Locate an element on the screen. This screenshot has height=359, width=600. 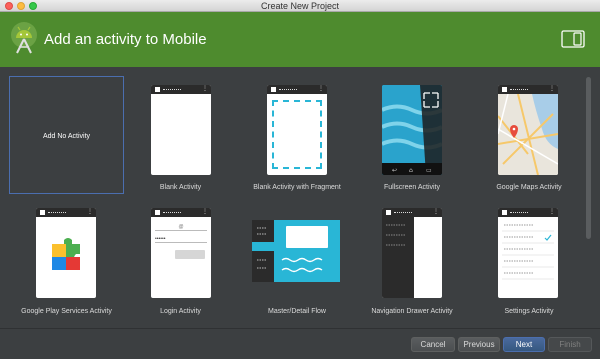
navigation-drawer-preview: ⋮ is located at coordinates (412, 253).